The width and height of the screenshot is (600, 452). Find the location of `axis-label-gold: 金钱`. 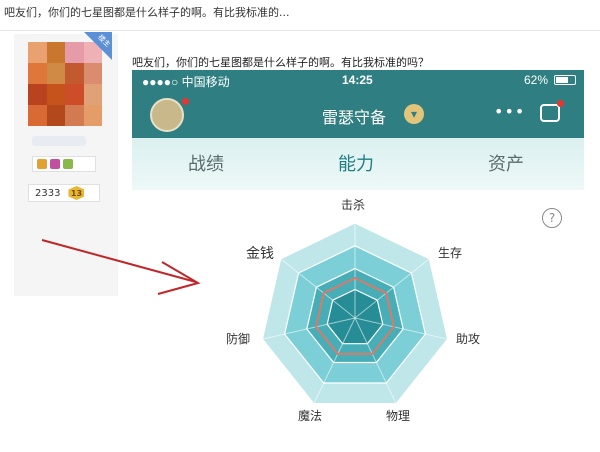

axis-label-gold: 金钱 is located at coordinates (260, 254).